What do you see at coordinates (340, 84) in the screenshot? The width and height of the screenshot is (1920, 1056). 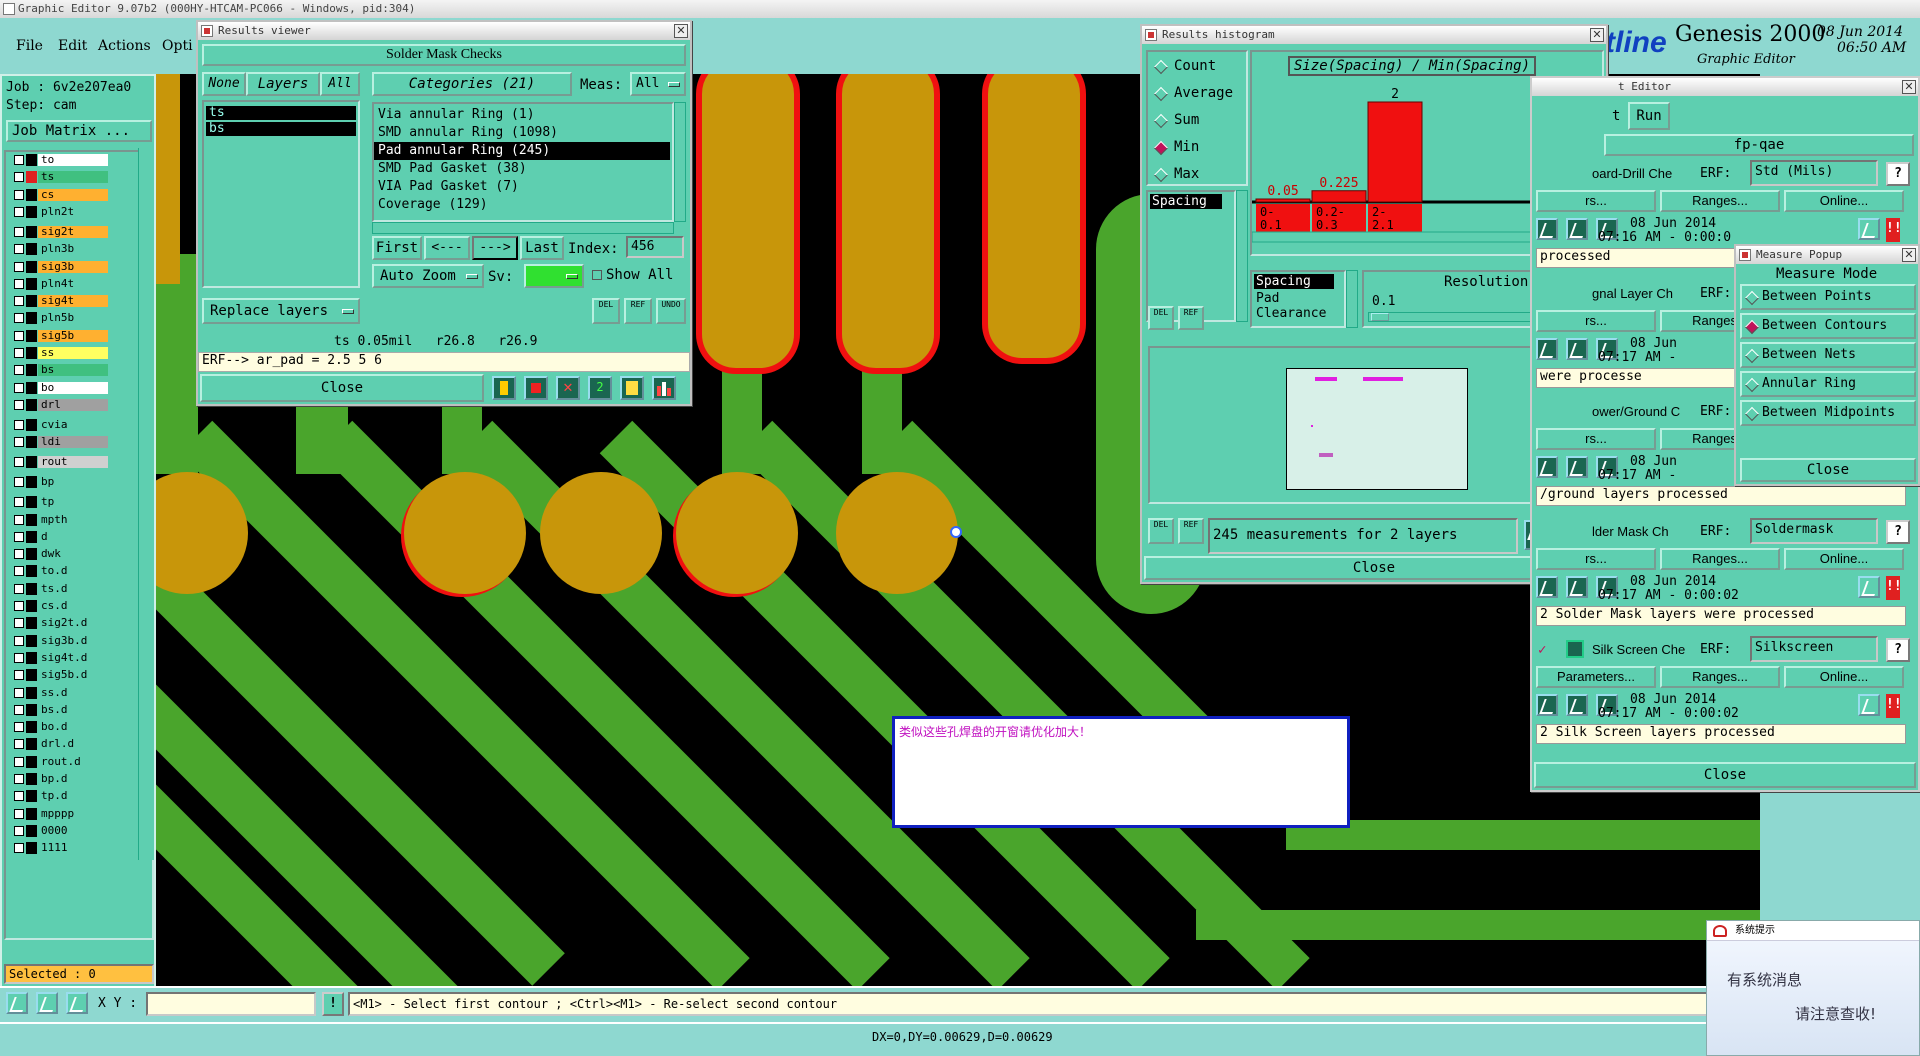 I see `all-layers-button: All` at bounding box center [340, 84].